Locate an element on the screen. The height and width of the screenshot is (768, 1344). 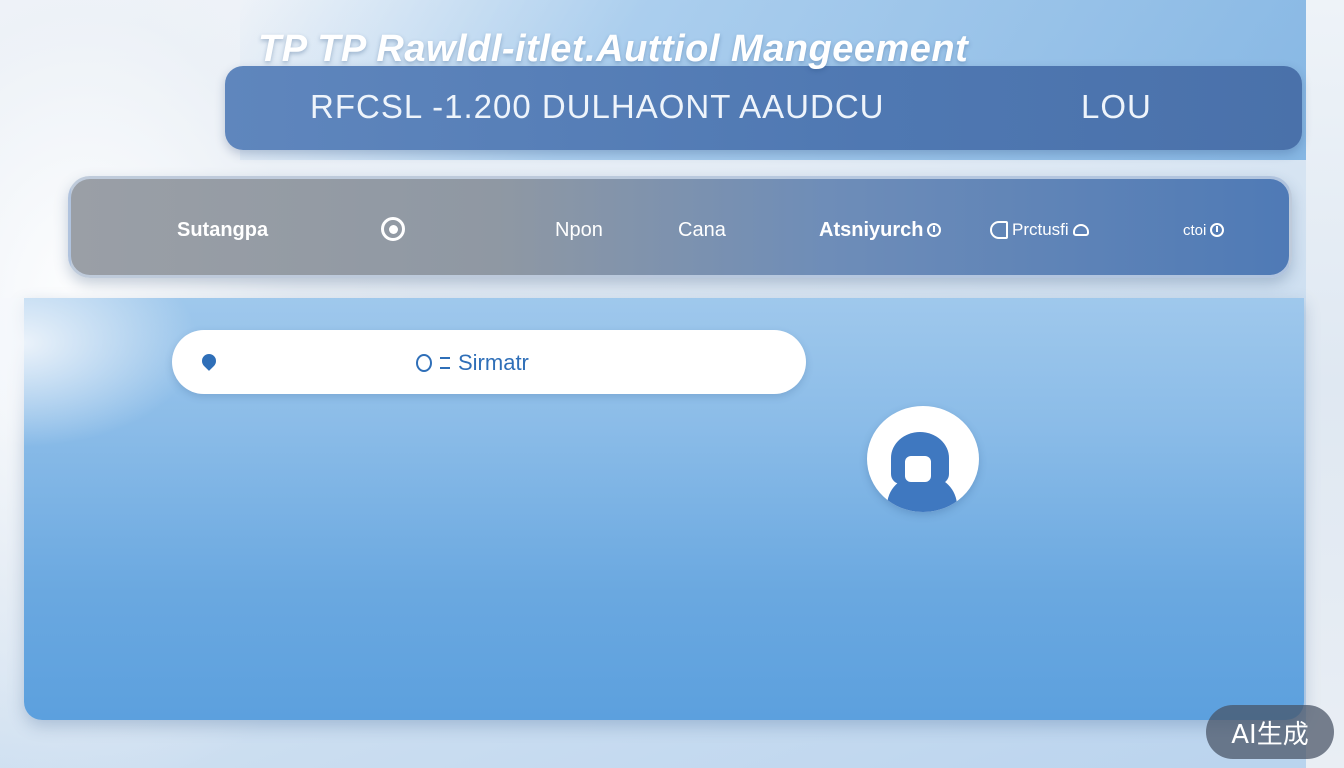
subtitle-banner: RFCSL -1.200 DULHAONT AAUDCU LOU is located at coordinates (763, 108).